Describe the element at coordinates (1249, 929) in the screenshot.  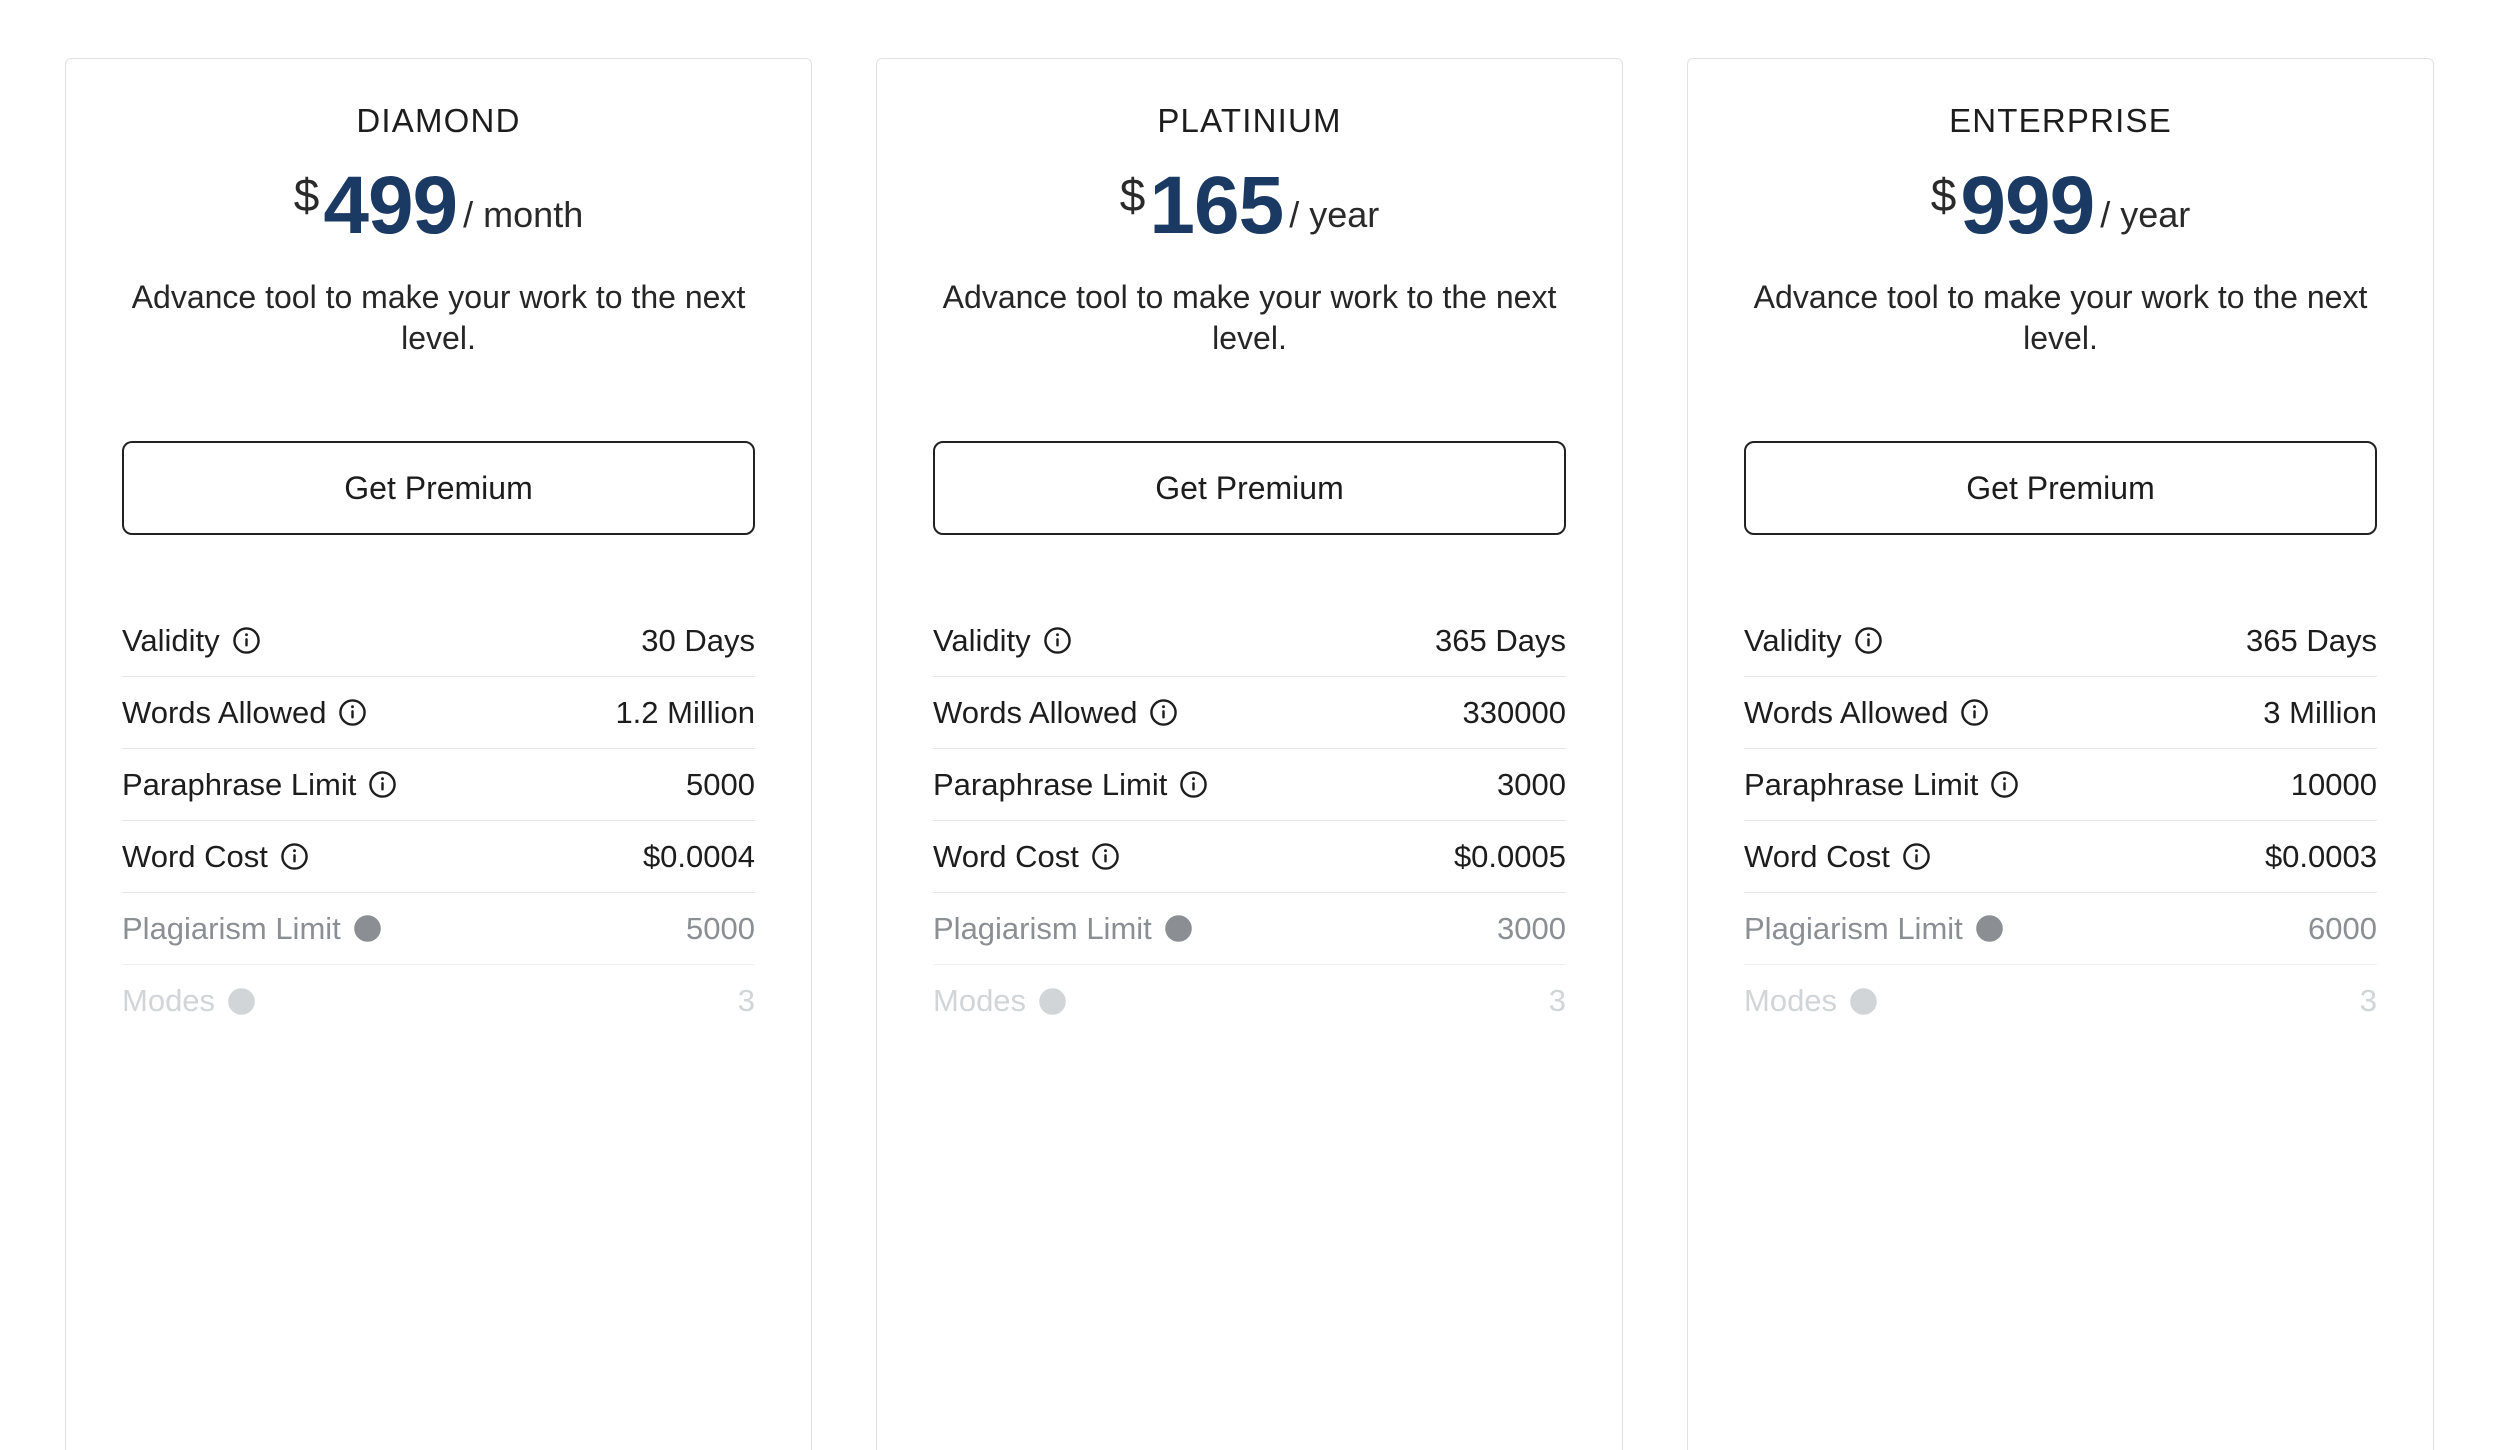
I see `feature-row: Plagiarism Limit 3000` at that location.